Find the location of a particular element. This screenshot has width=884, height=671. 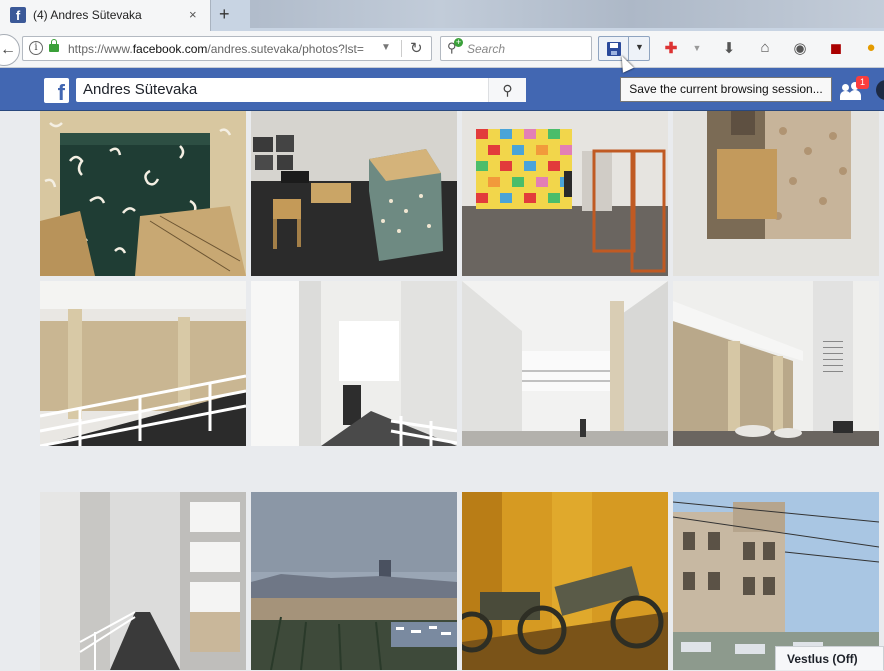

facebook-search-button: ⚲ is located at coordinates (507, 90).